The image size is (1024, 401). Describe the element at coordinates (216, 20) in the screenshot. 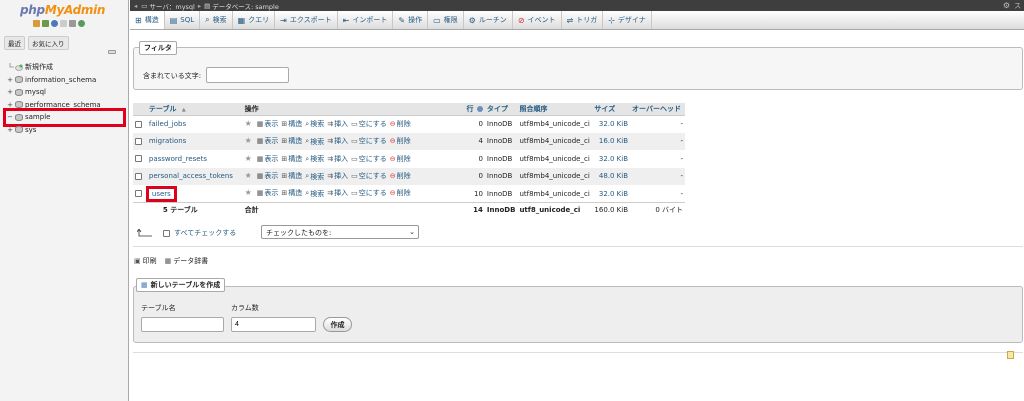

I see `tab-search: ⌕ 検索` at that location.